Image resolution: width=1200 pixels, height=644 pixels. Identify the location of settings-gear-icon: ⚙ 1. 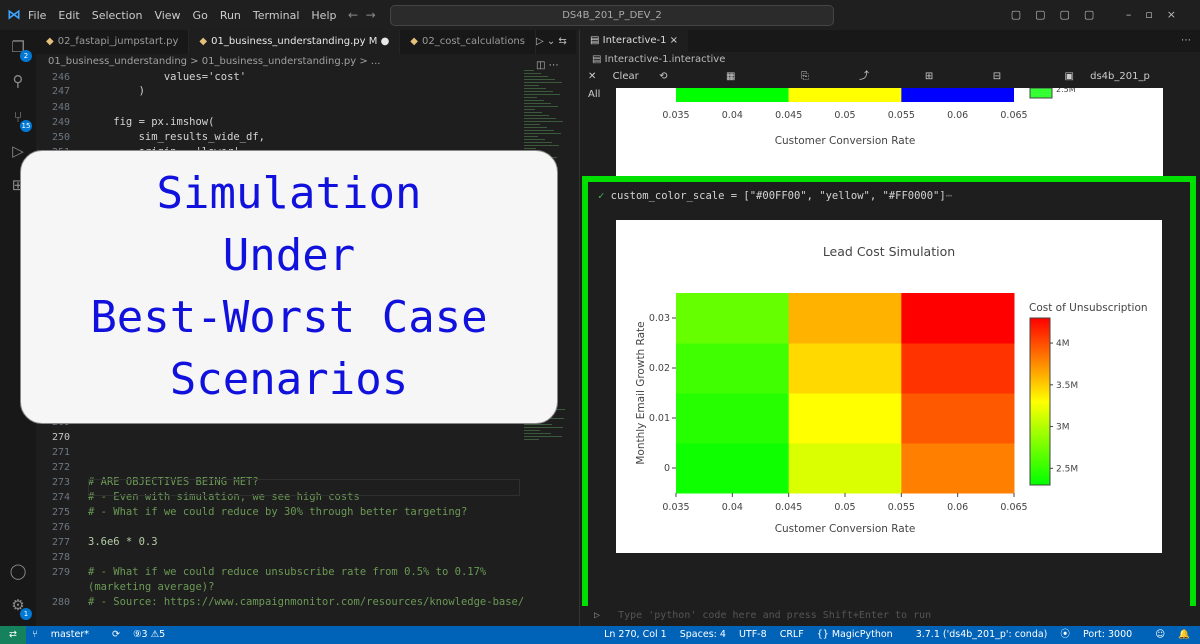
(20, 608).